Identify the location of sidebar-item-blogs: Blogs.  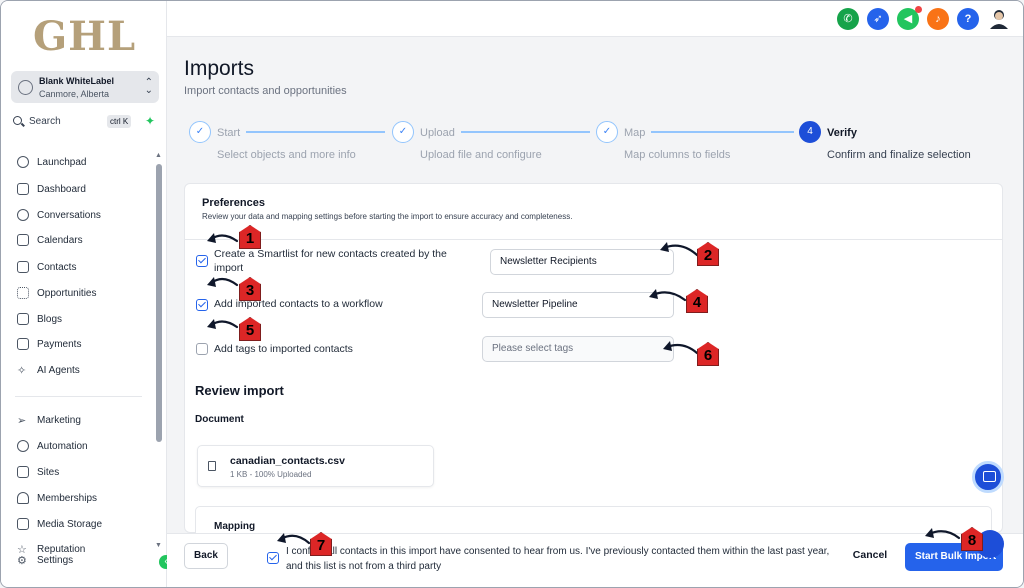
(39, 319).